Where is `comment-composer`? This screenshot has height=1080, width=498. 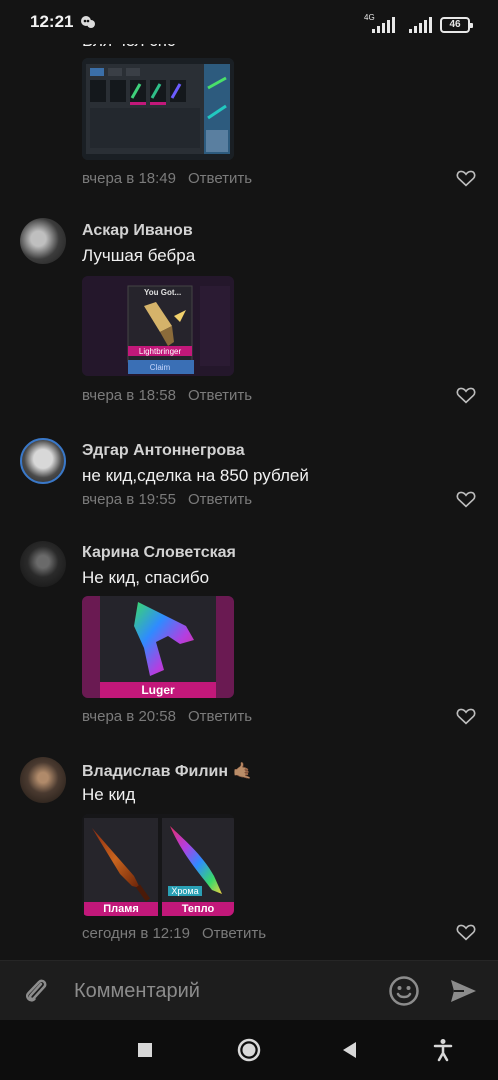
comment-composer is located at coordinates (249, 990).